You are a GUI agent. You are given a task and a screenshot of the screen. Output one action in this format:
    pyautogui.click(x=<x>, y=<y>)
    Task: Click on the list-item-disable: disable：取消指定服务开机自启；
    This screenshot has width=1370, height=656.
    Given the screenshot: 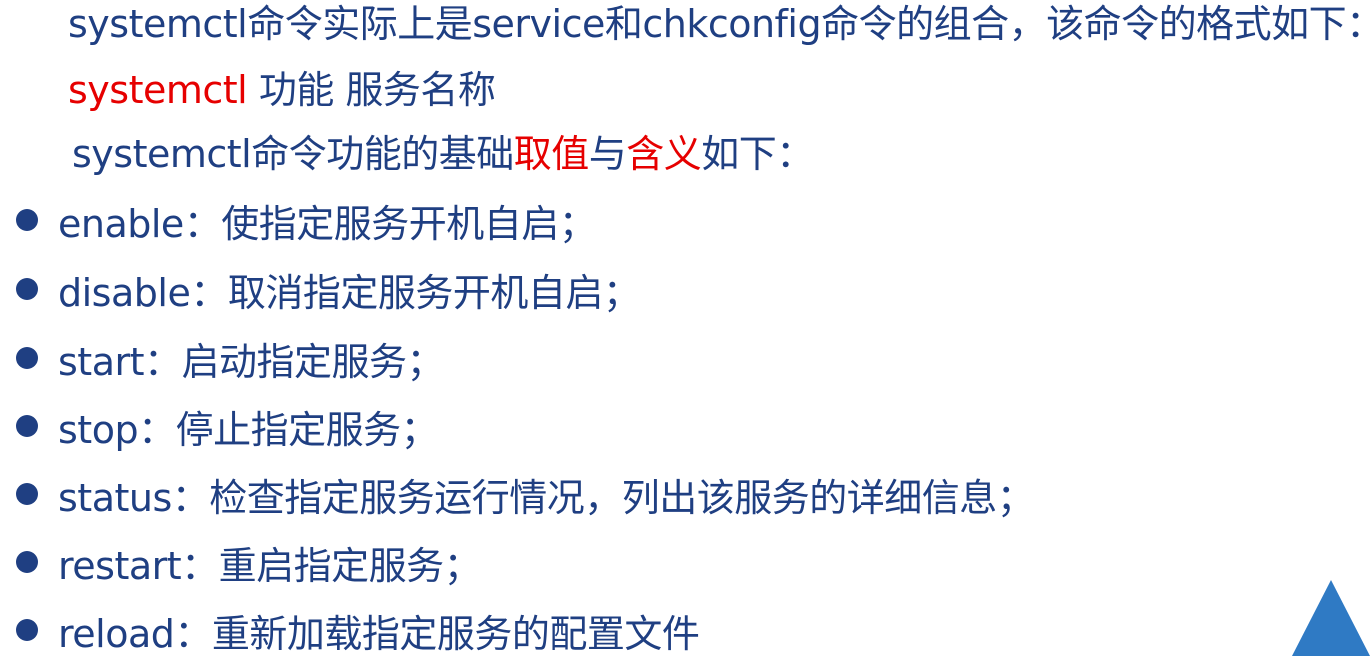 What is the action you would take?
    pyautogui.click(x=328, y=290)
    